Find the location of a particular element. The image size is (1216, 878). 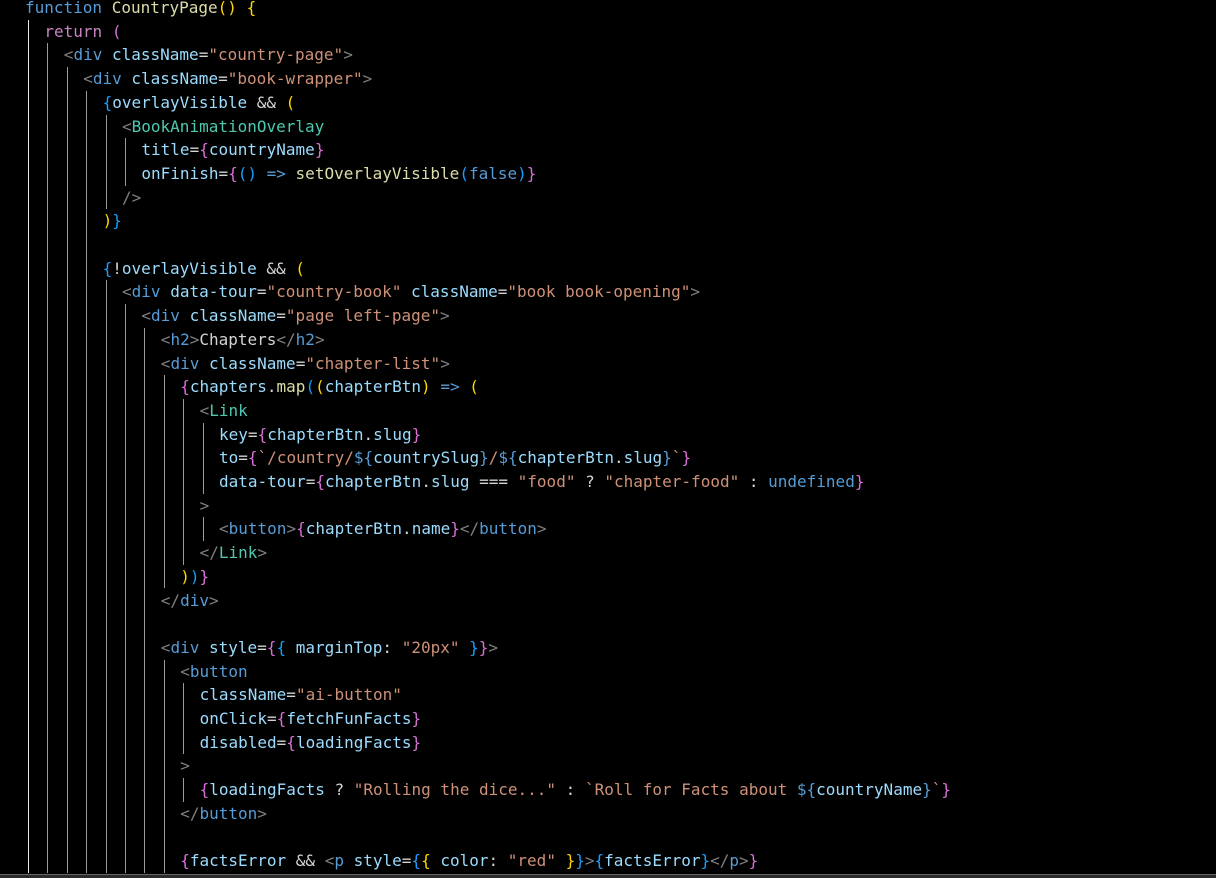

code-line: ))} is located at coordinates (608, 577).